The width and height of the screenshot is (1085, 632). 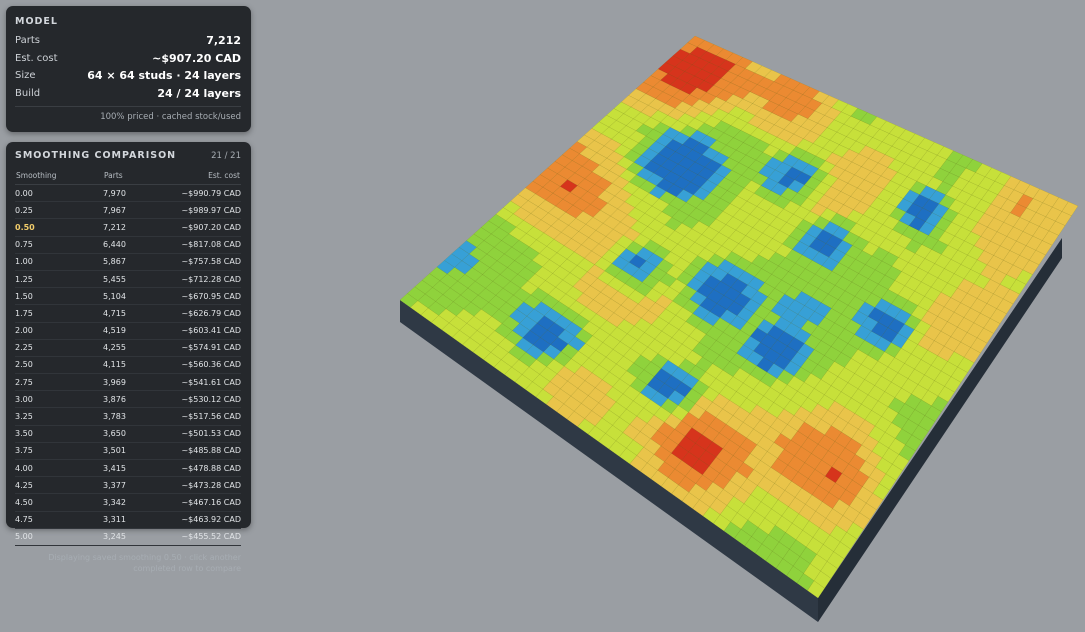 I want to click on row-parts: 3,415, so click(x=134, y=468).